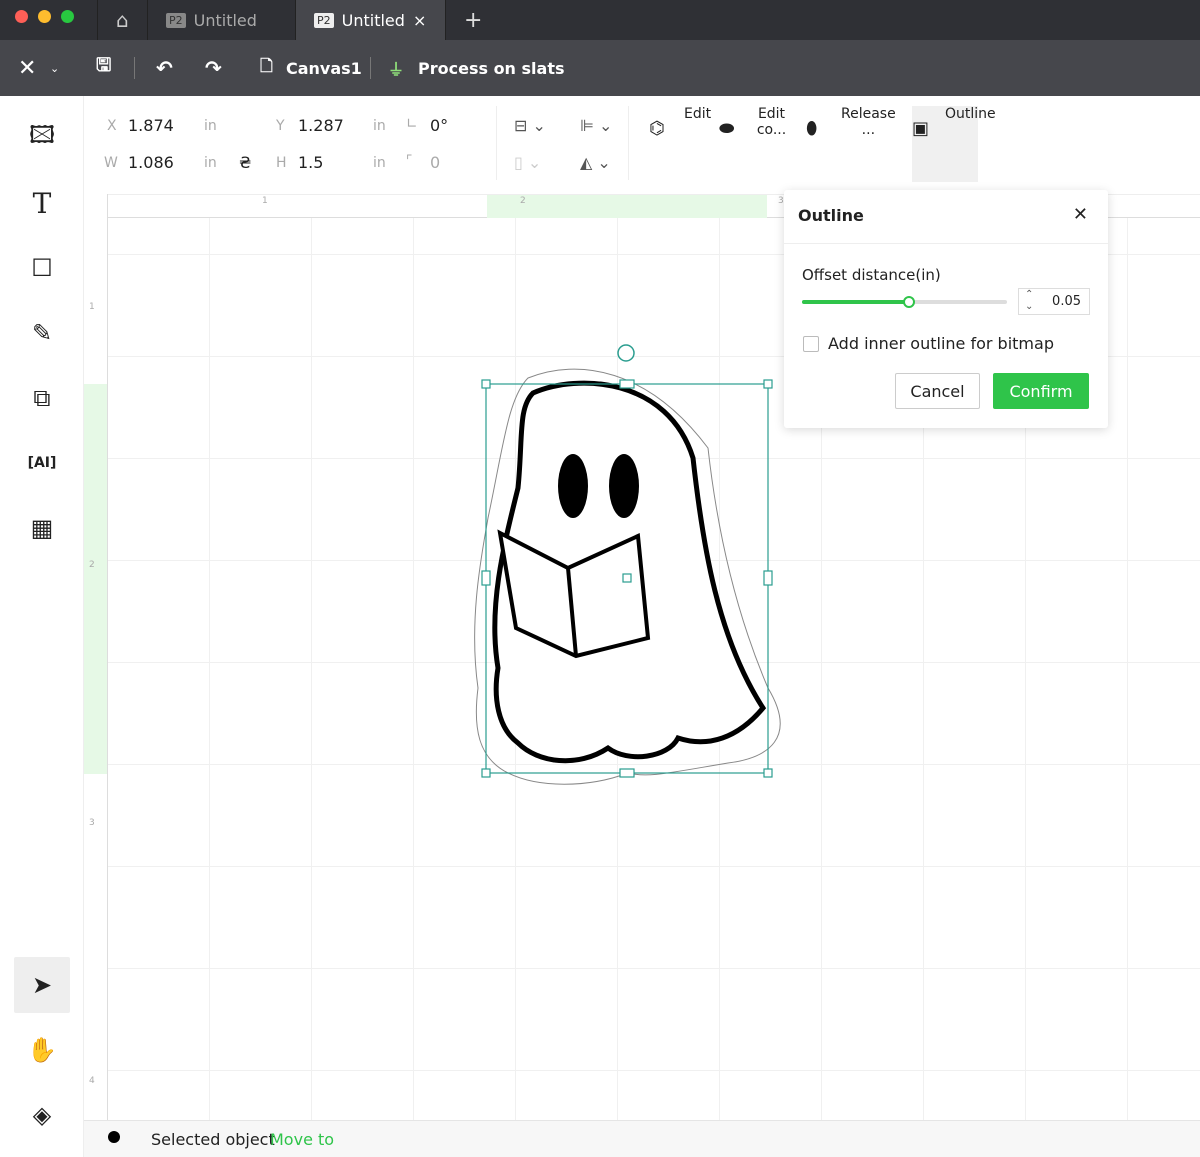  I want to click on shapes-icon: ⧉, so click(42, 398).